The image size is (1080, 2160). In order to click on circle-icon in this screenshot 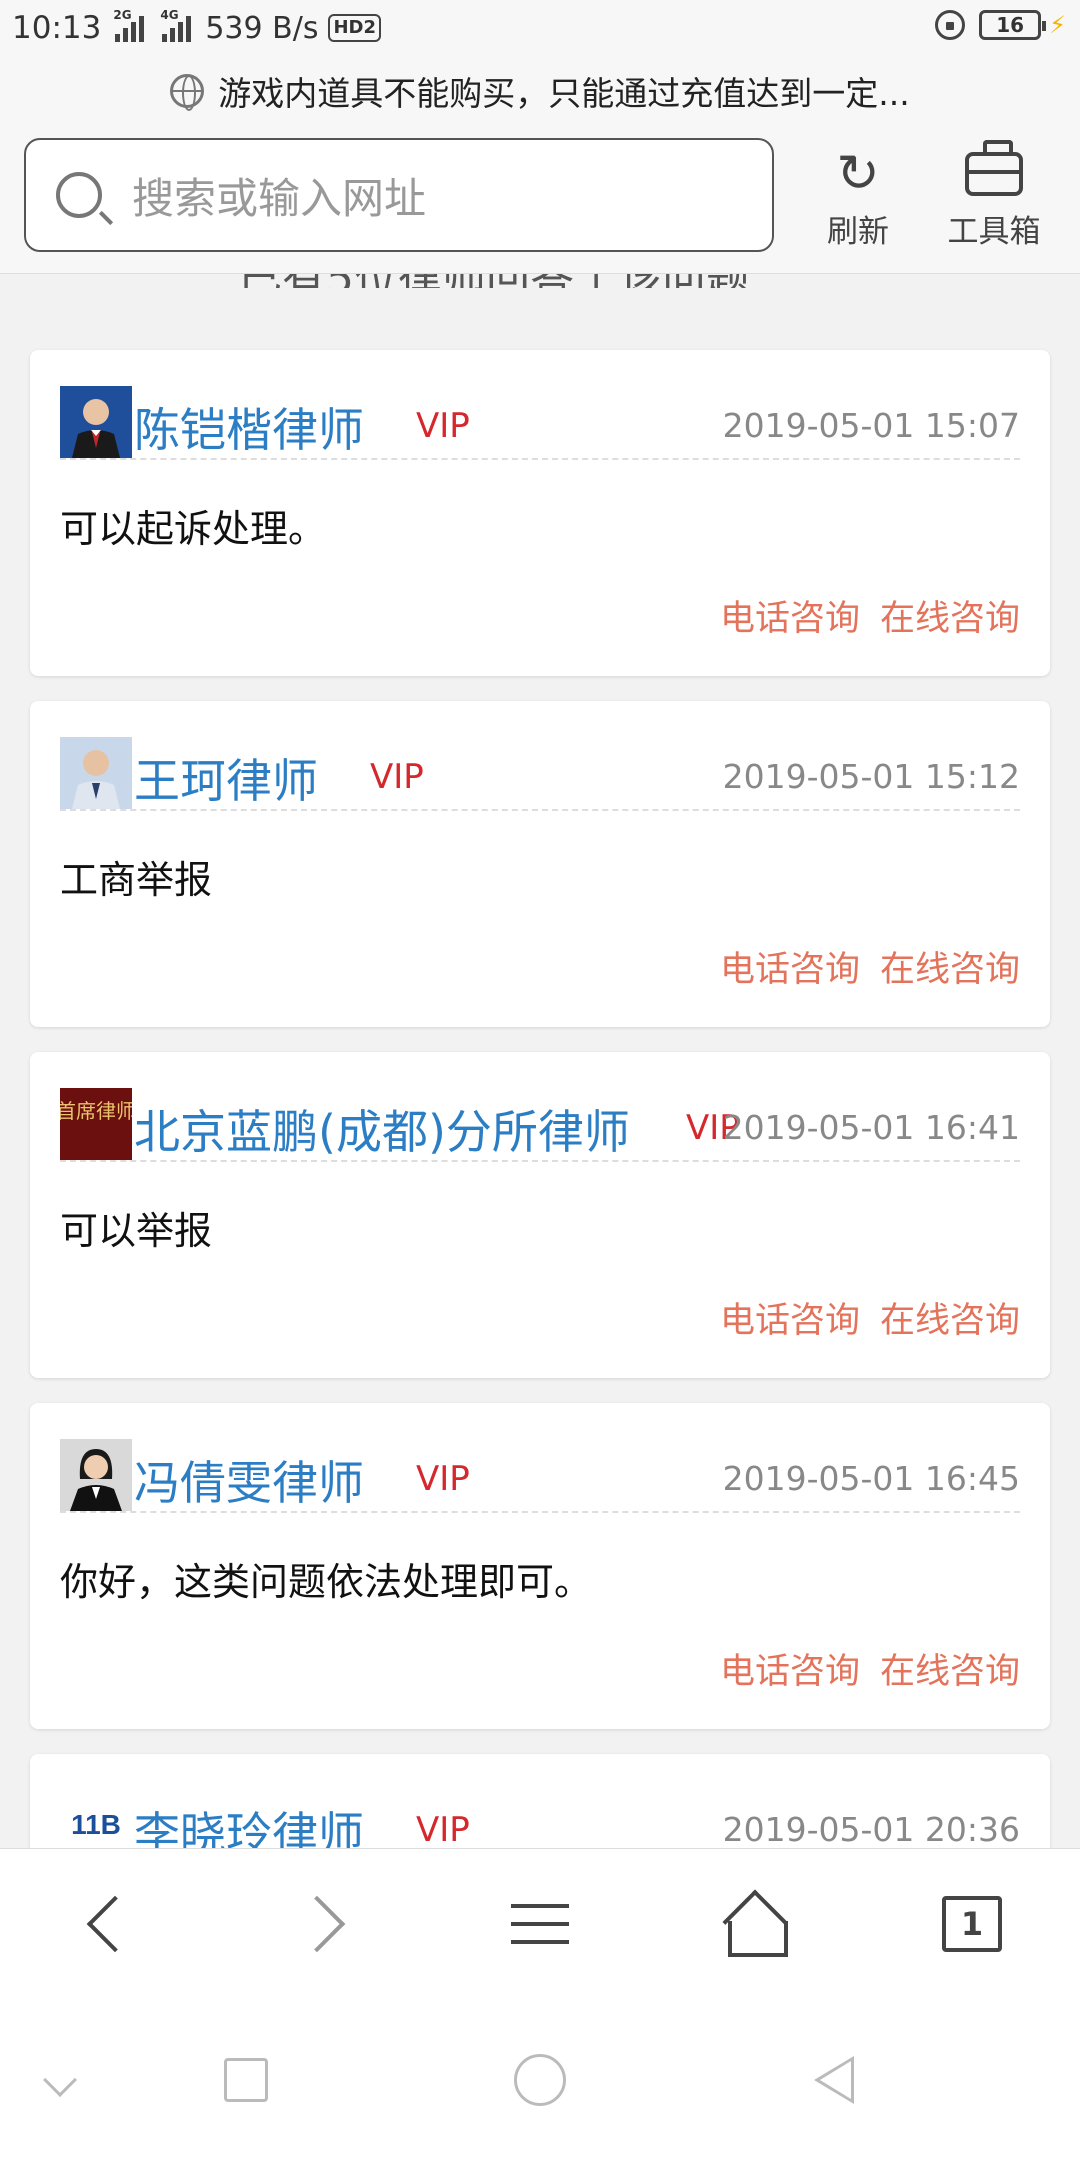, I will do `click(540, 2080)`.